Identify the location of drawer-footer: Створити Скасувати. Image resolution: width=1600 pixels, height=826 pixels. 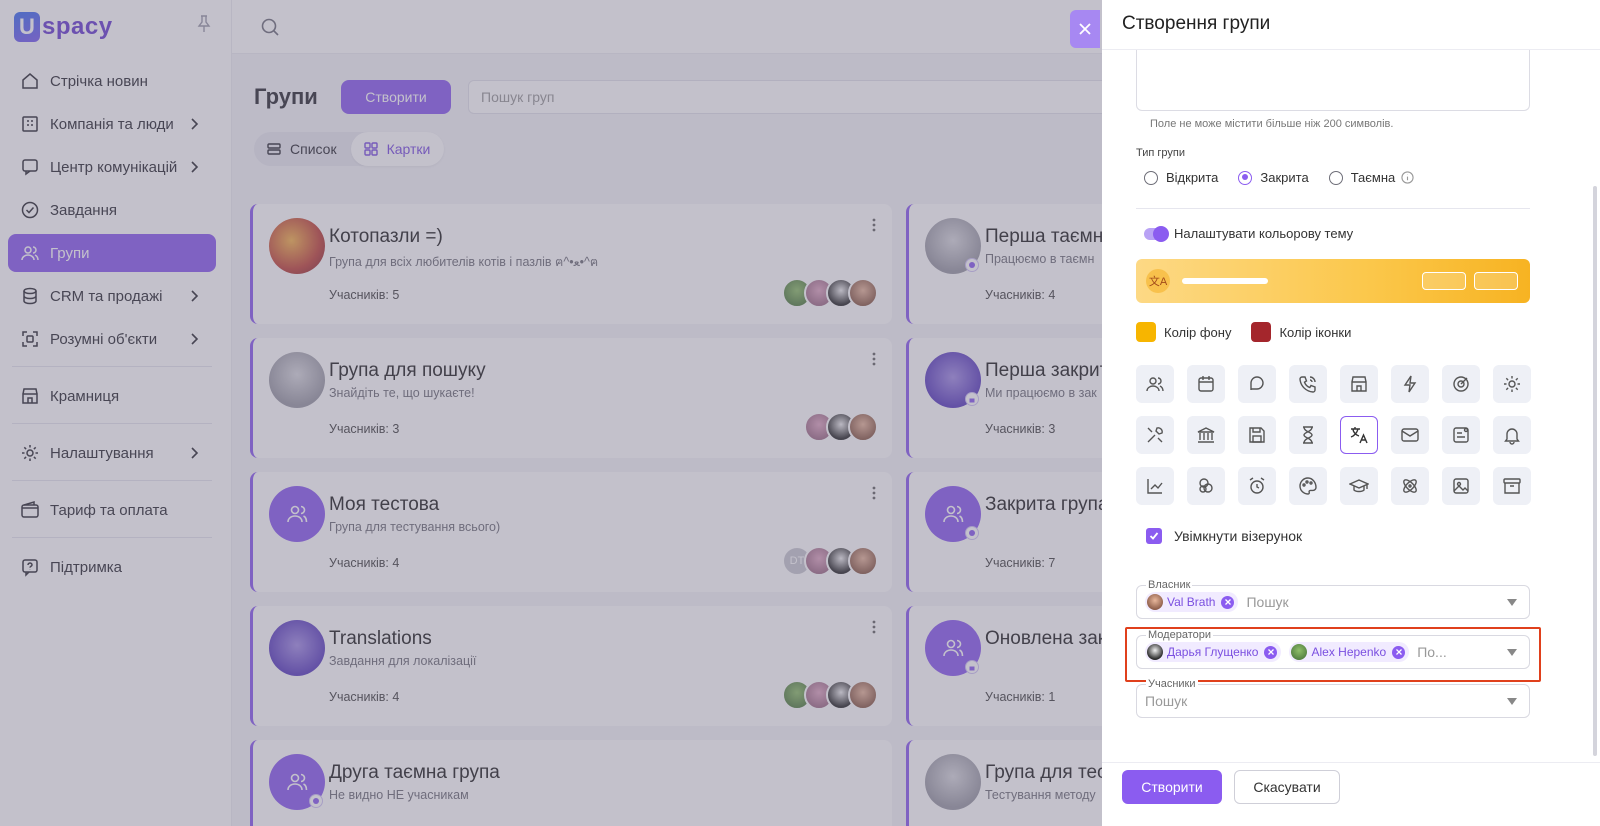
(1351, 794).